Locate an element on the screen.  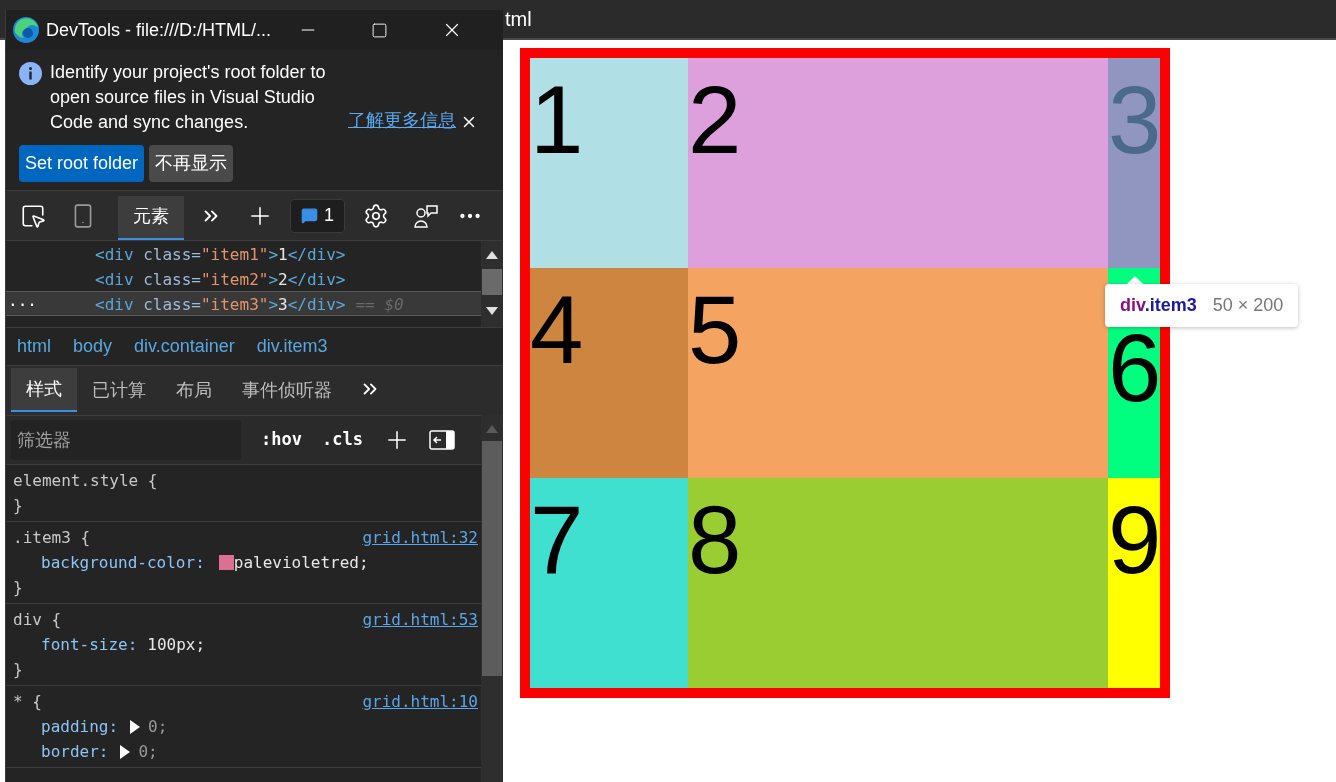
dom-node-line: <div class="item1">1</div> is located at coordinates (243, 253).